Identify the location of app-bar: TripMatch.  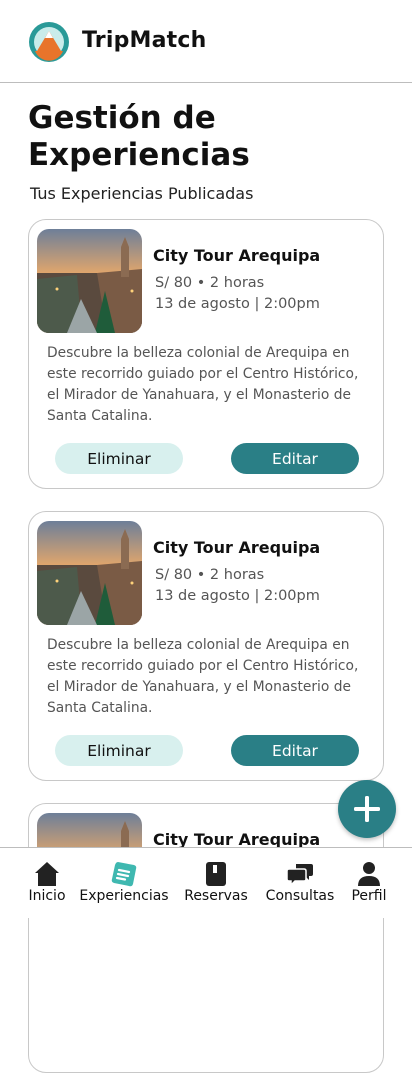
(206, 41).